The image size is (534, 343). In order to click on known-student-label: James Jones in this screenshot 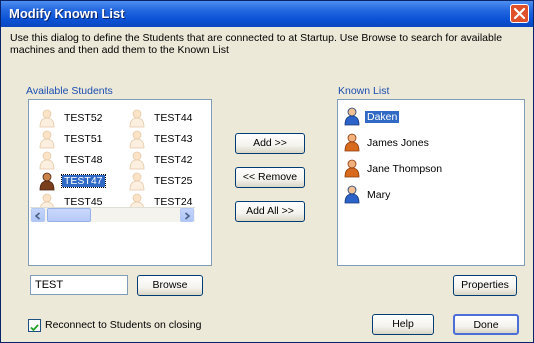, I will do `click(398, 143)`.